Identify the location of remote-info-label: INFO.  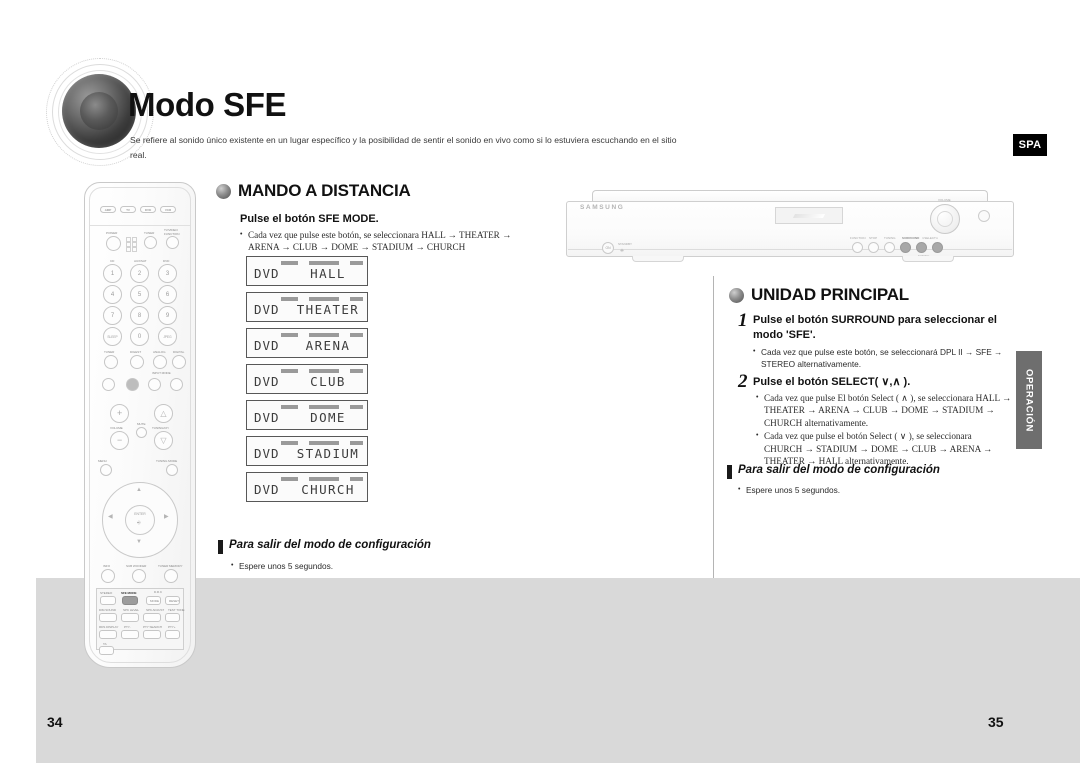
(107, 566).